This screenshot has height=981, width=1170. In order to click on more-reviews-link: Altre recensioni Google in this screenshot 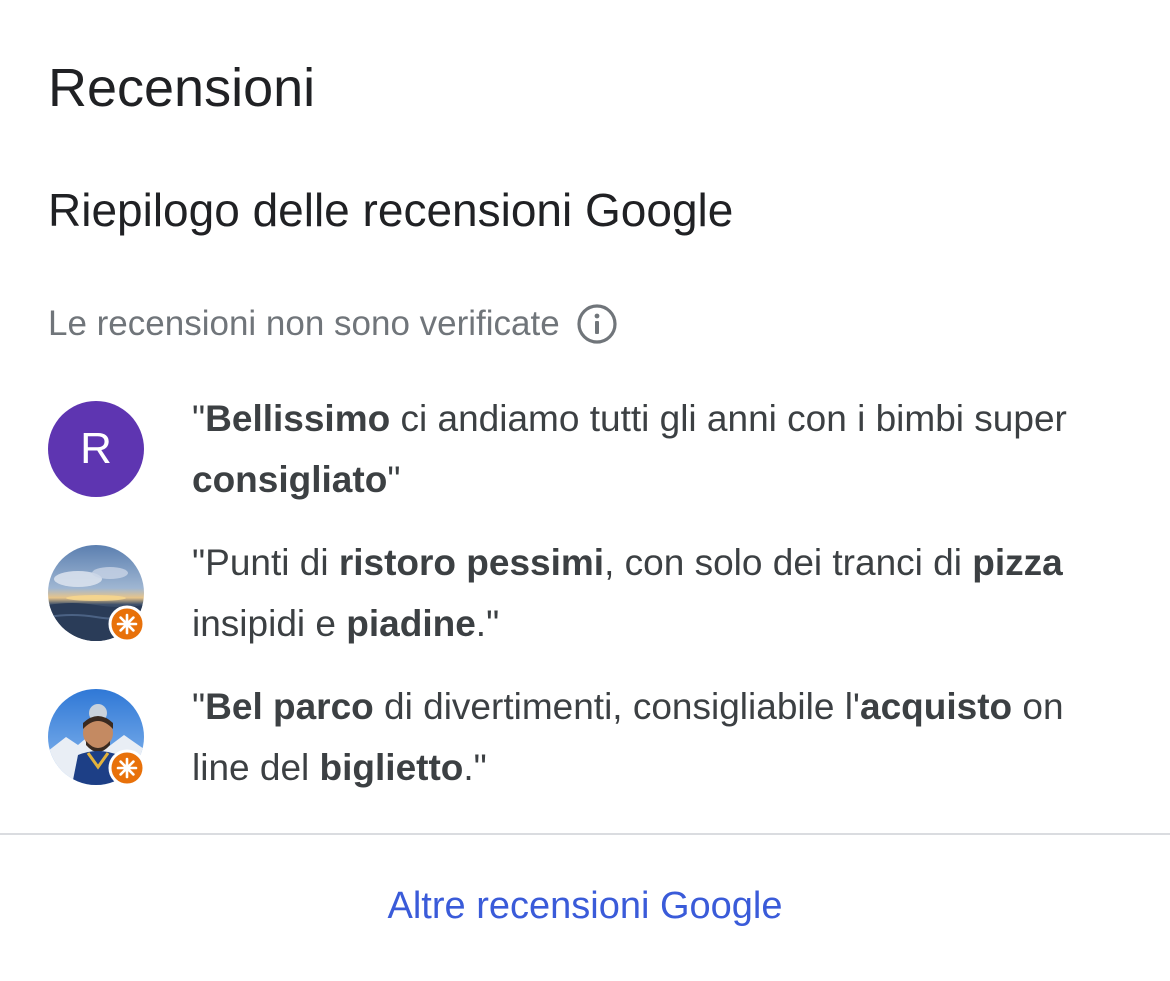, I will do `click(585, 906)`.